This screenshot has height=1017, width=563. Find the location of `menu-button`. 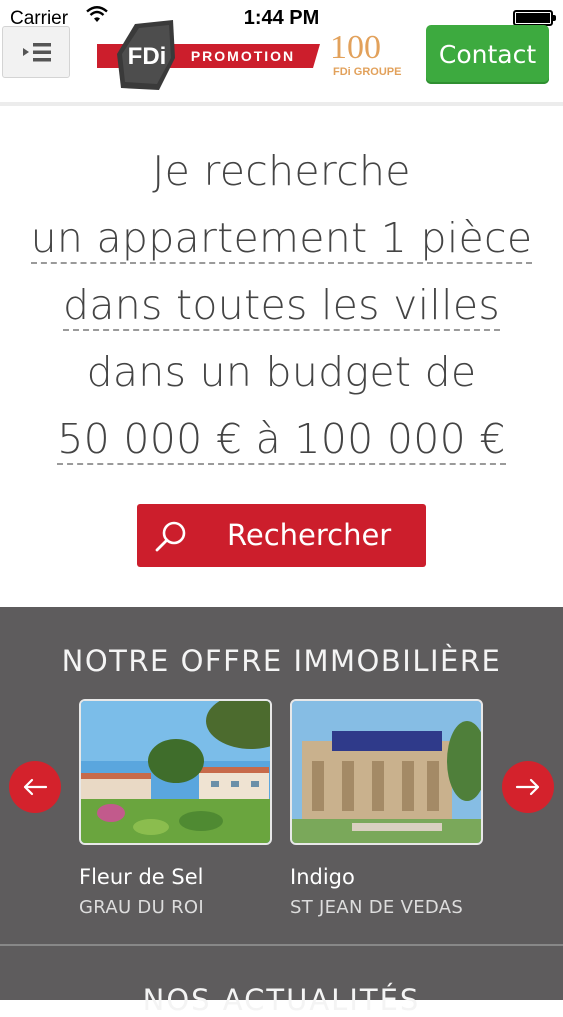

menu-button is located at coordinates (36, 52).